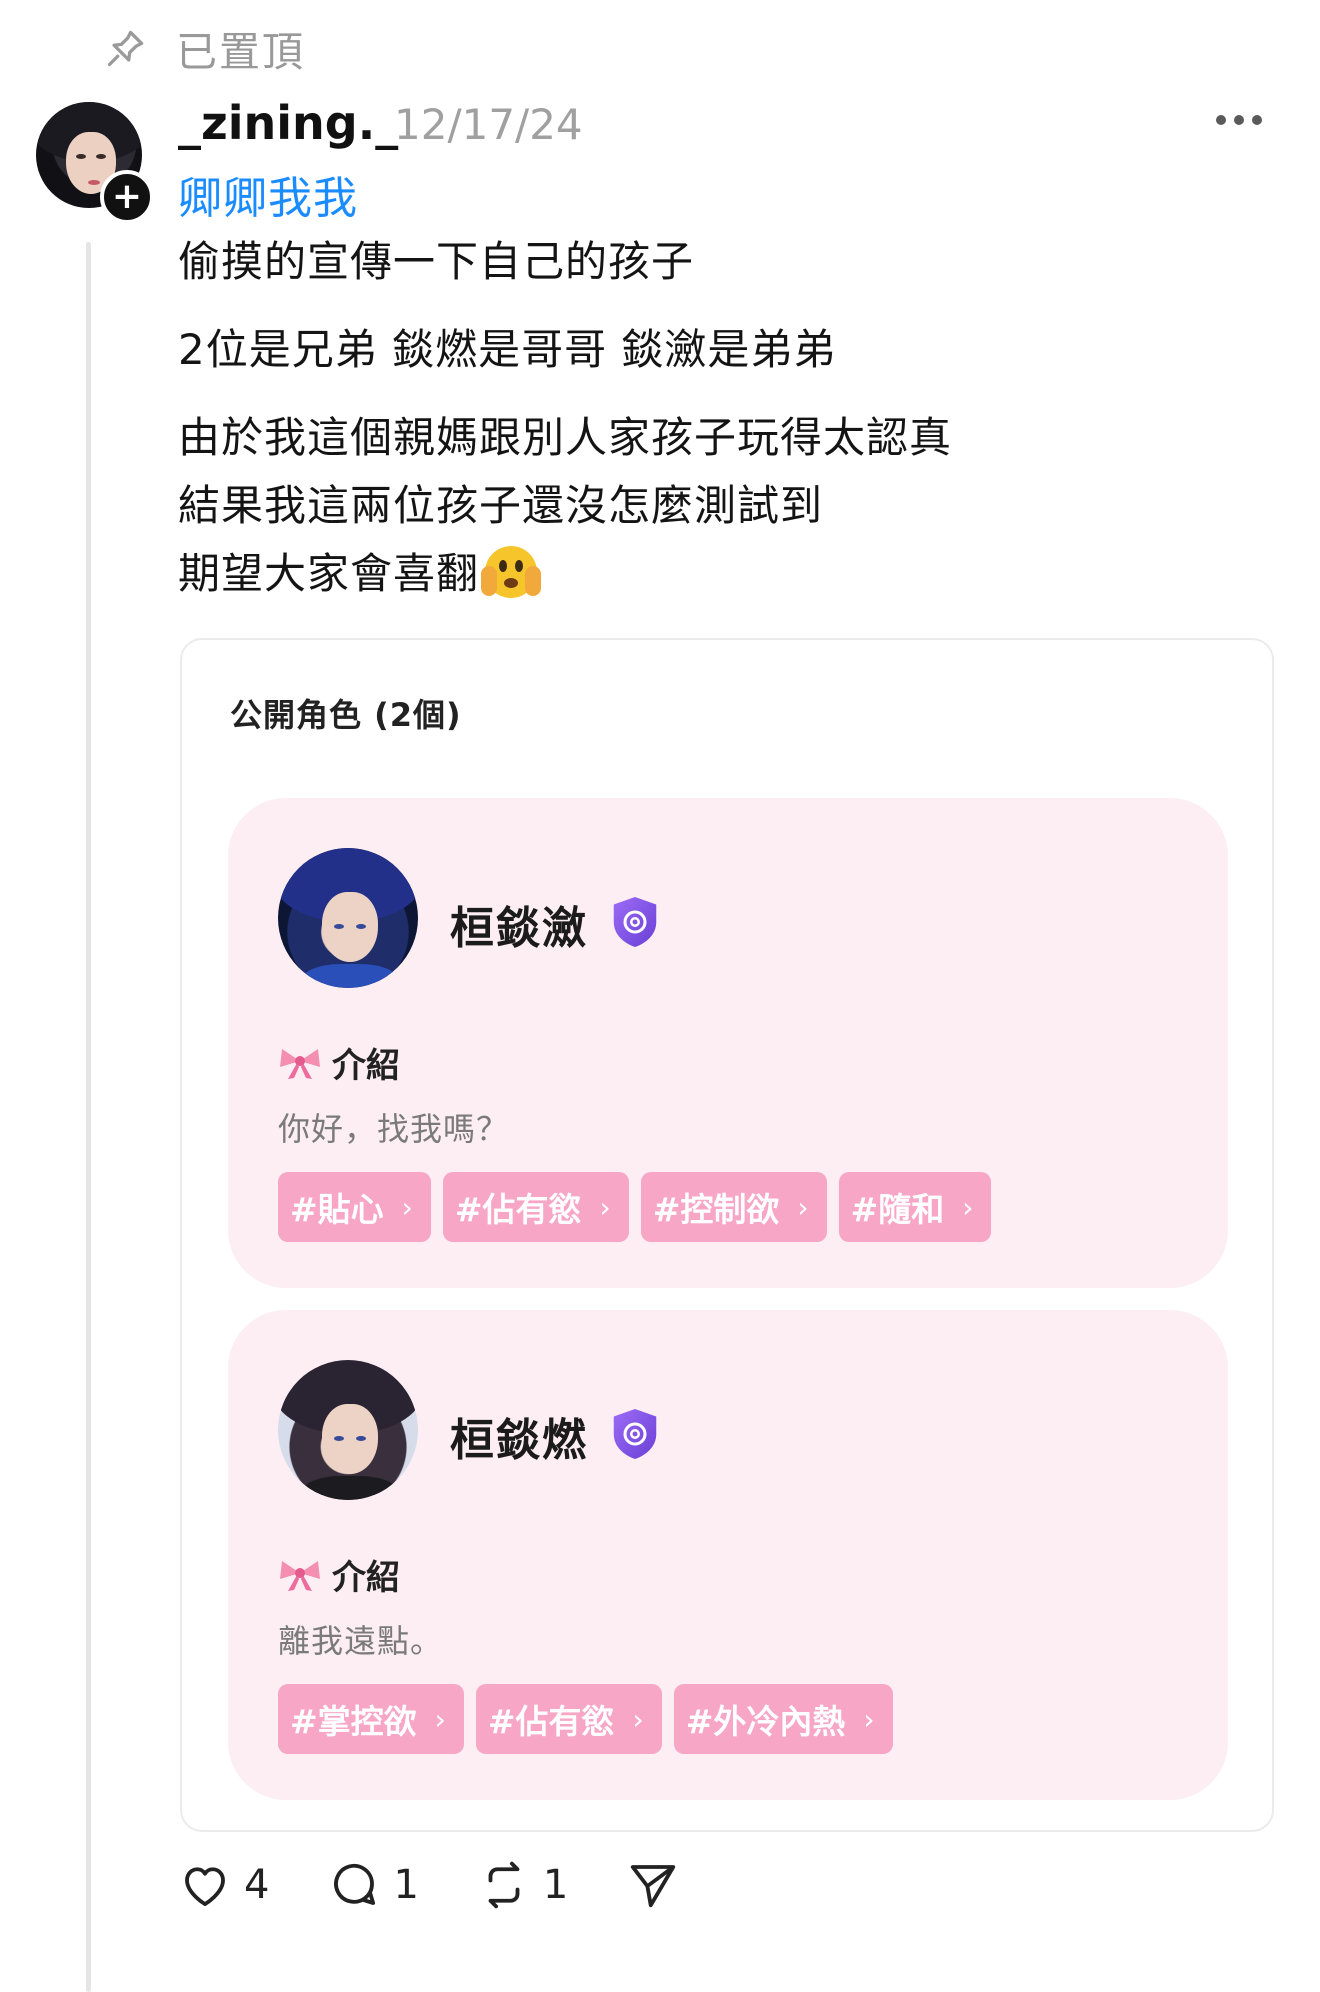 This screenshot has width=1320, height=1992. I want to click on thread-line, so click(88, 1117).